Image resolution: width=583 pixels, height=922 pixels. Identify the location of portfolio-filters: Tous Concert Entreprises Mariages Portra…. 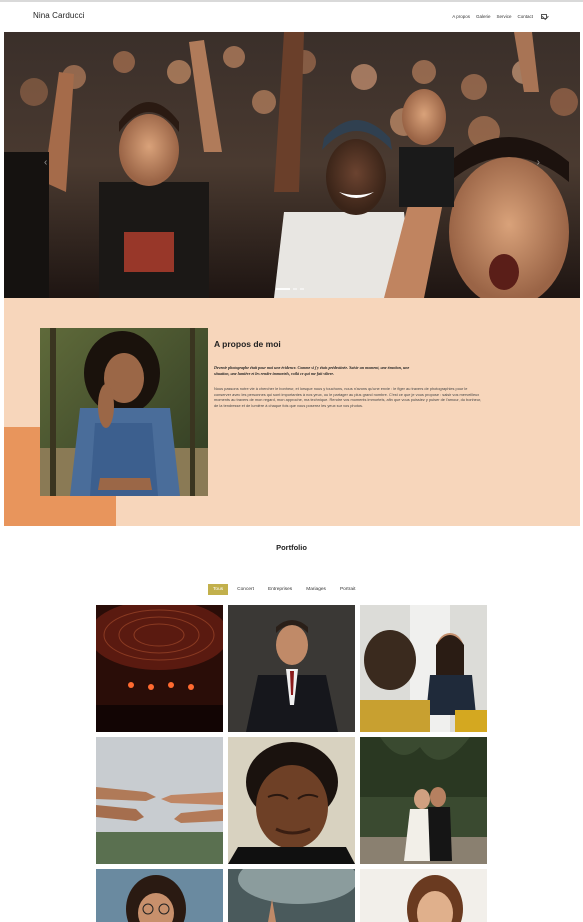
(284, 589).